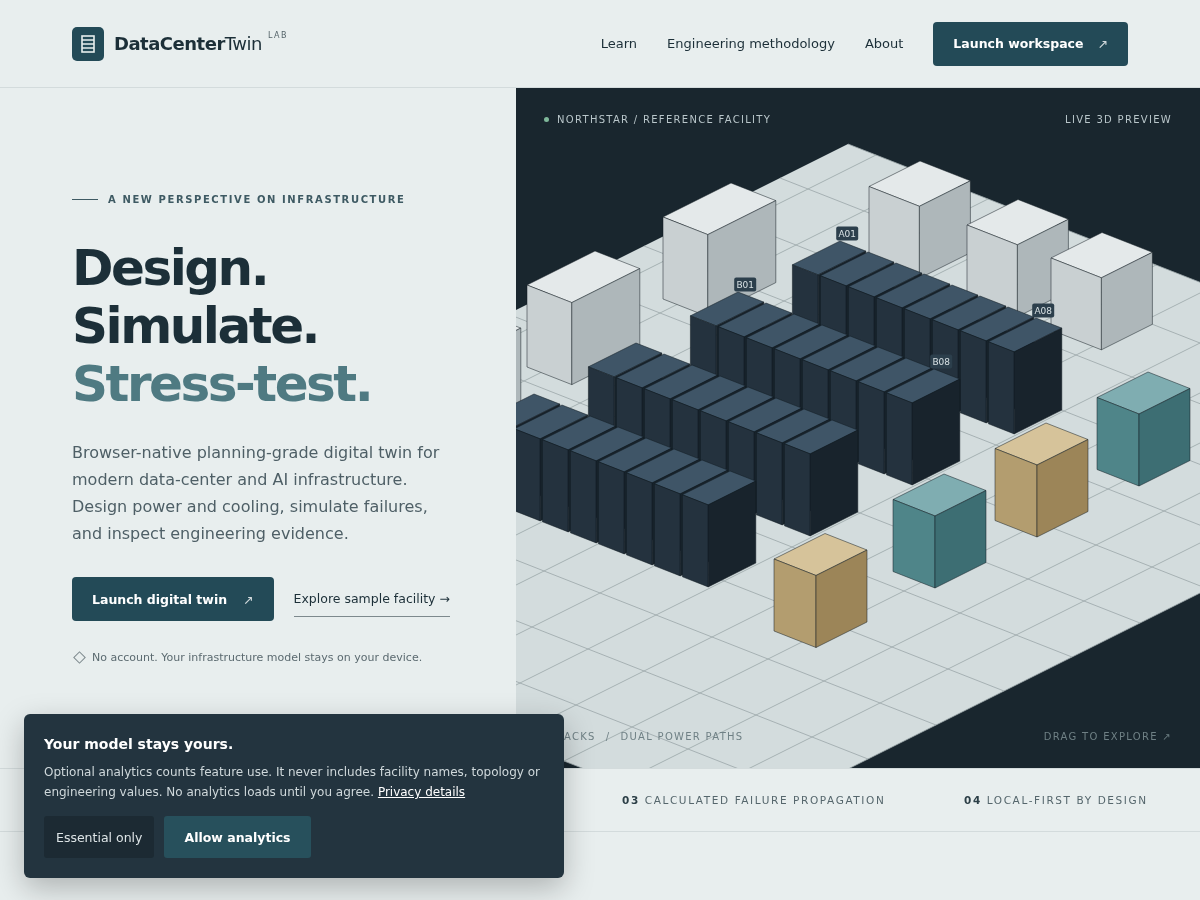 The image size is (1200, 900). I want to click on preview-label: LIVE 3D PREVIEW, so click(1118, 119).